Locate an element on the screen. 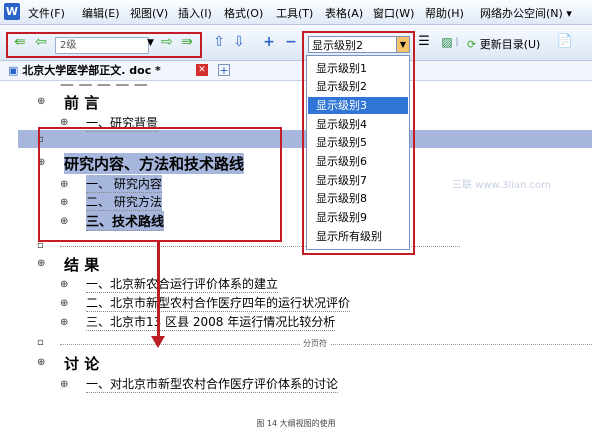  document-tab-label: 北京大学医学部正文. doc * is located at coordinates (91, 70).